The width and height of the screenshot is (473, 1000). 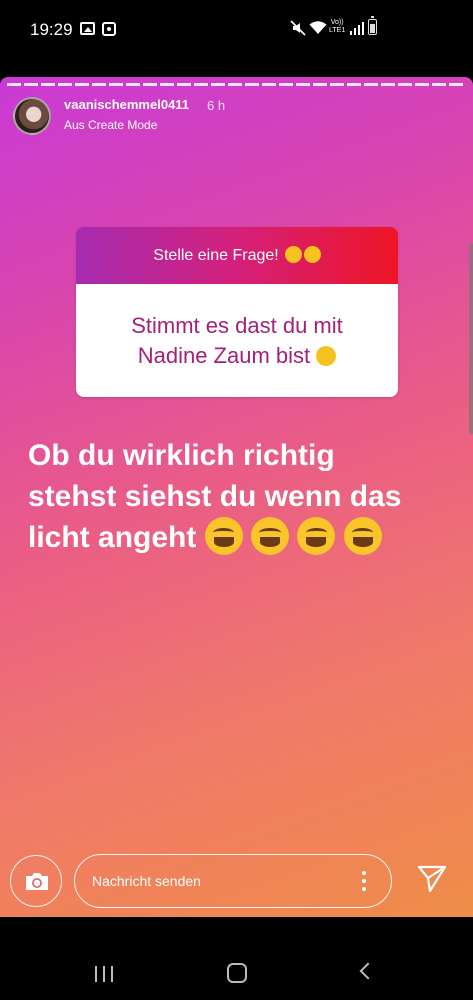 What do you see at coordinates (87, 28) in the screenshot?
I see `gallery-icon` at bounding box center [87, 28].